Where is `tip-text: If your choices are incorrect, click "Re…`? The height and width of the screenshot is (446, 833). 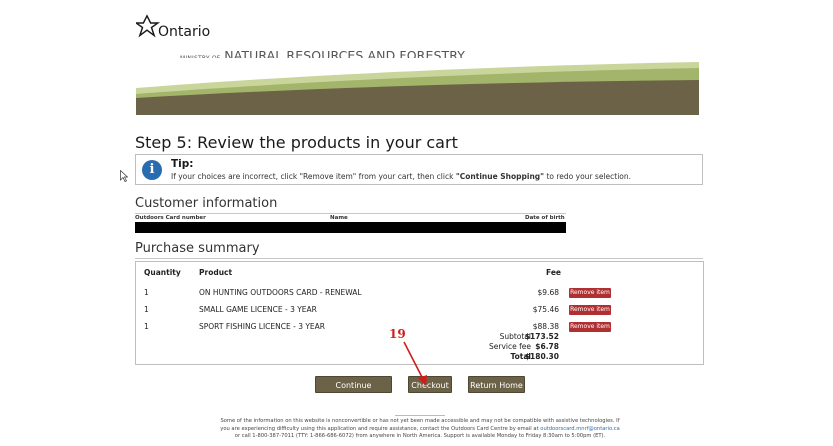 tip-text: If your choices are incorrect, click "Re… is located at coordinates (401, 176).